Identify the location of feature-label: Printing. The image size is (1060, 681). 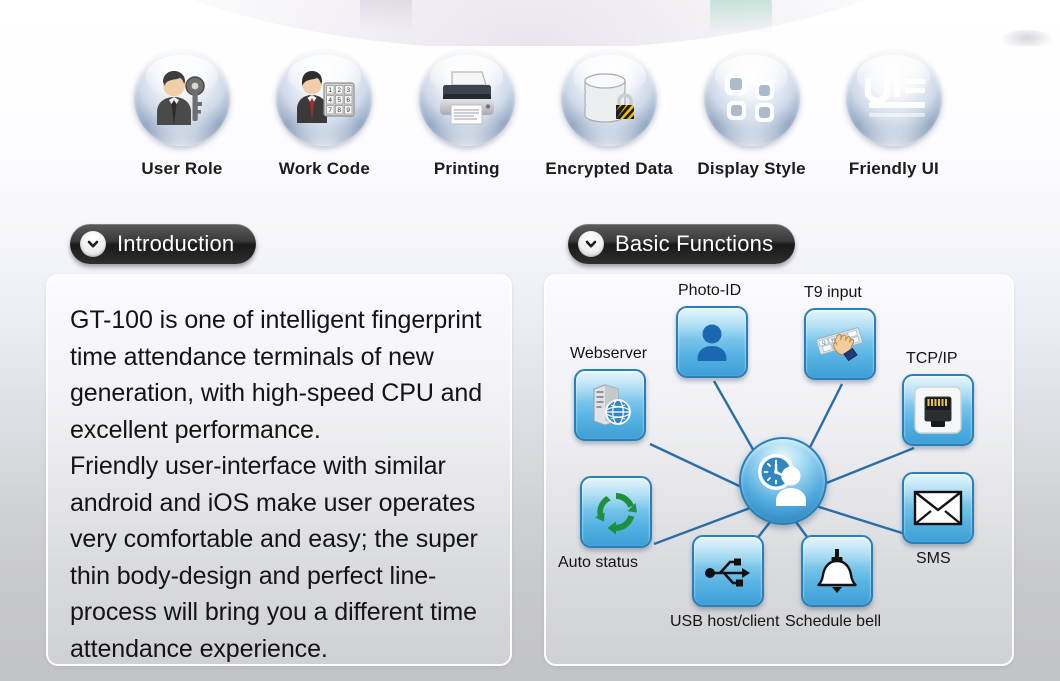
(466, 168).